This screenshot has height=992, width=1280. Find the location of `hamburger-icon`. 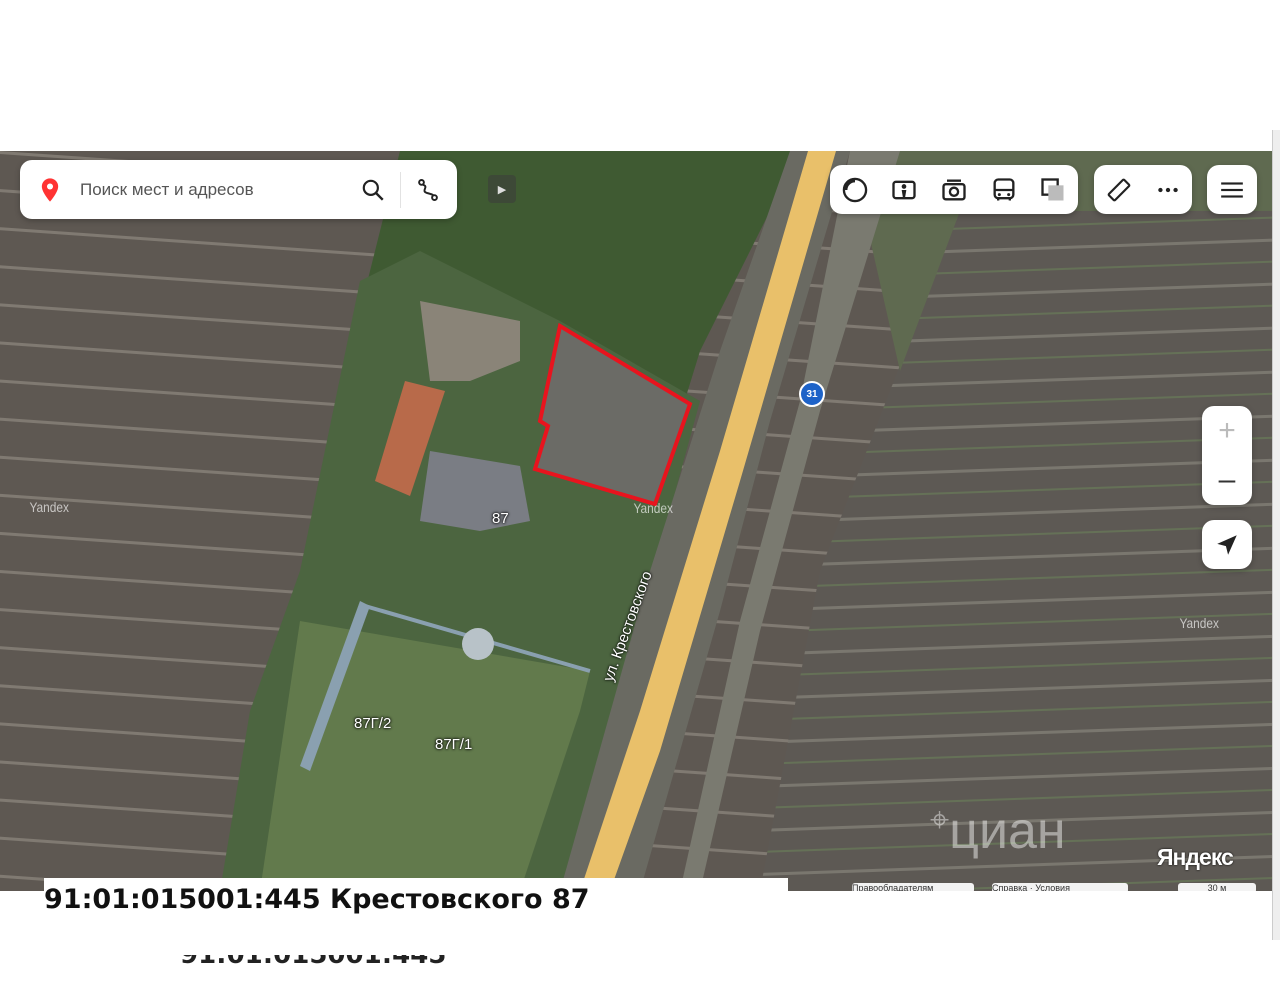

hamburger-icon is located at coordinates (1232, 189).